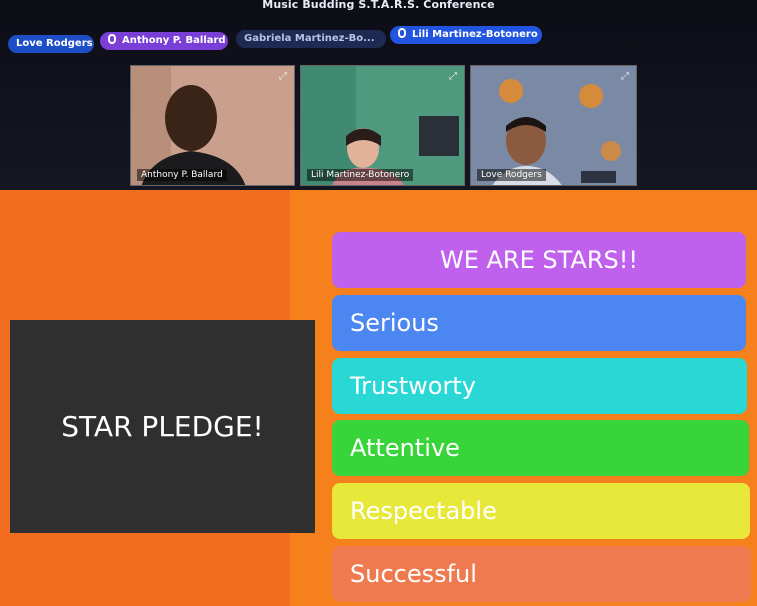 This screenshot has height=606, width=757. I want to click on stars-item-successful: Successful, so click(541, 574).